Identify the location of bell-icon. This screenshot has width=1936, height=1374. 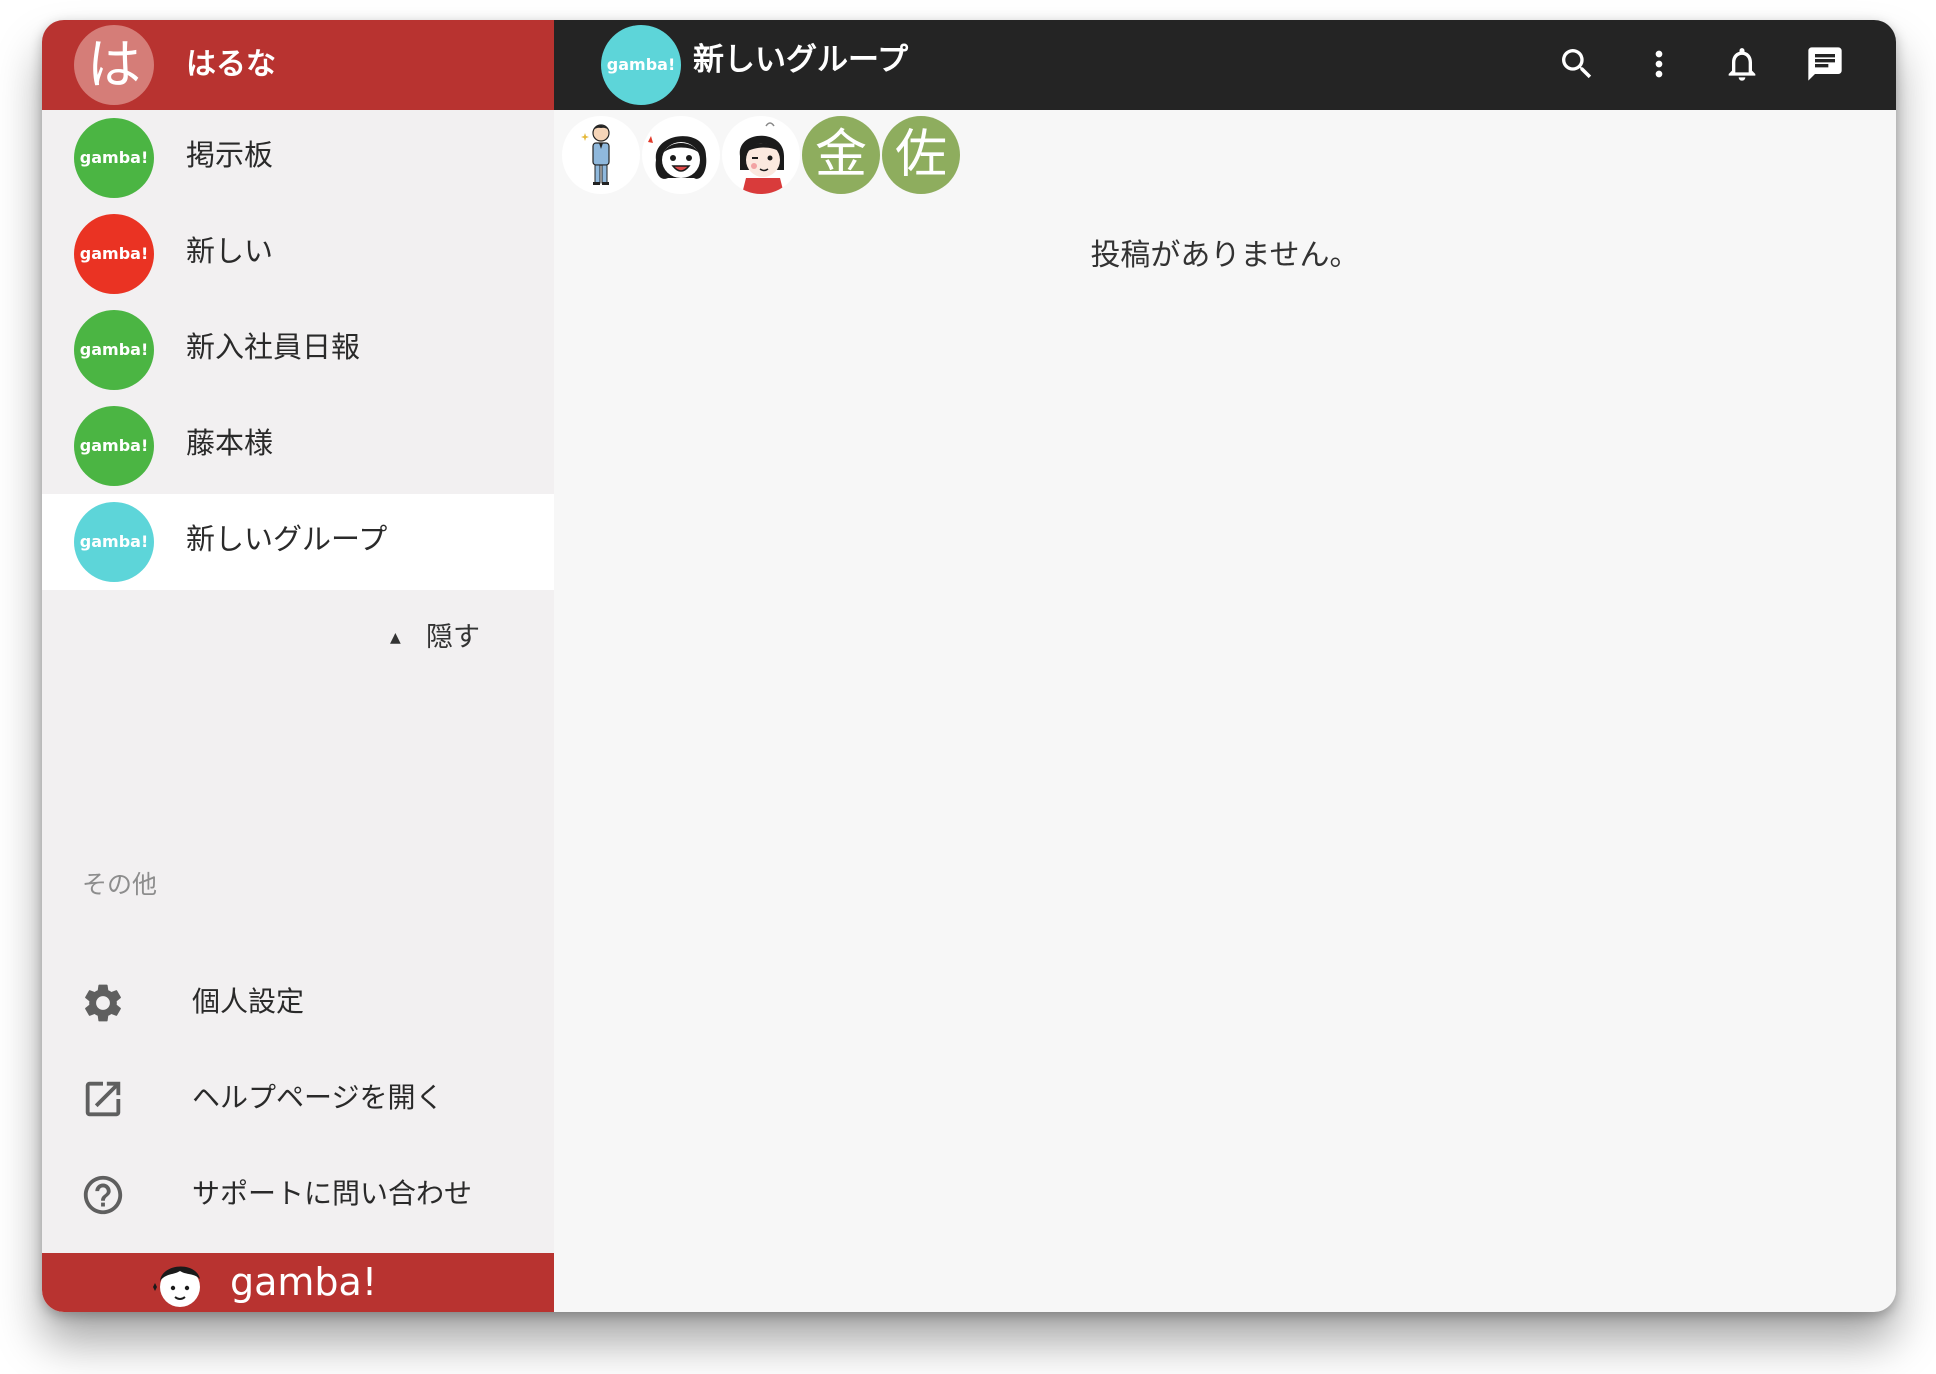
(1742, 64).